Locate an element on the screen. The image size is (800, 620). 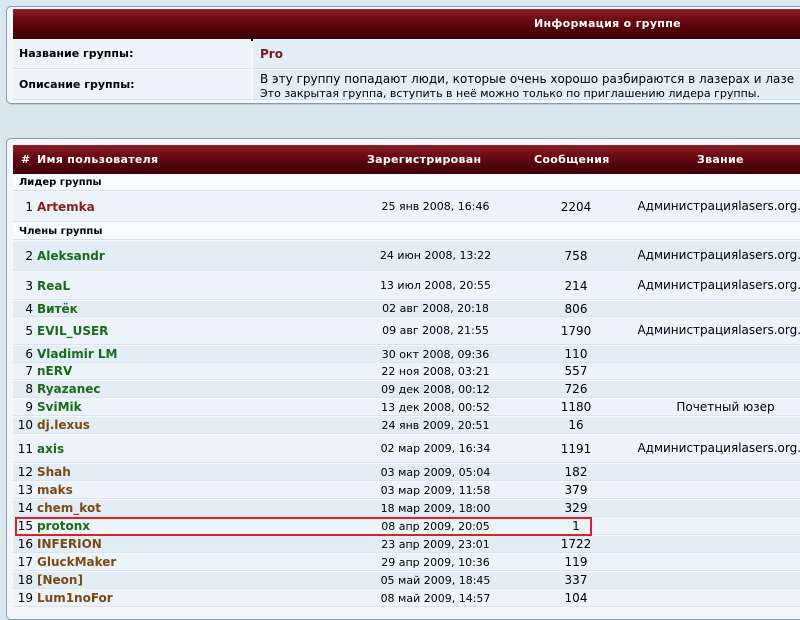
member-username-link: Lum1noFor is located at coordinates (187, 598).